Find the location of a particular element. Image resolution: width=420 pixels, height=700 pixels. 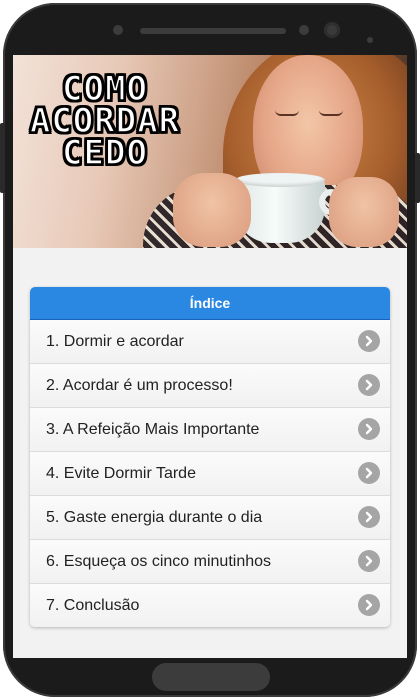

index-item-label: 5. Gaste energia durante o dia is located at coordinates (154, 517).